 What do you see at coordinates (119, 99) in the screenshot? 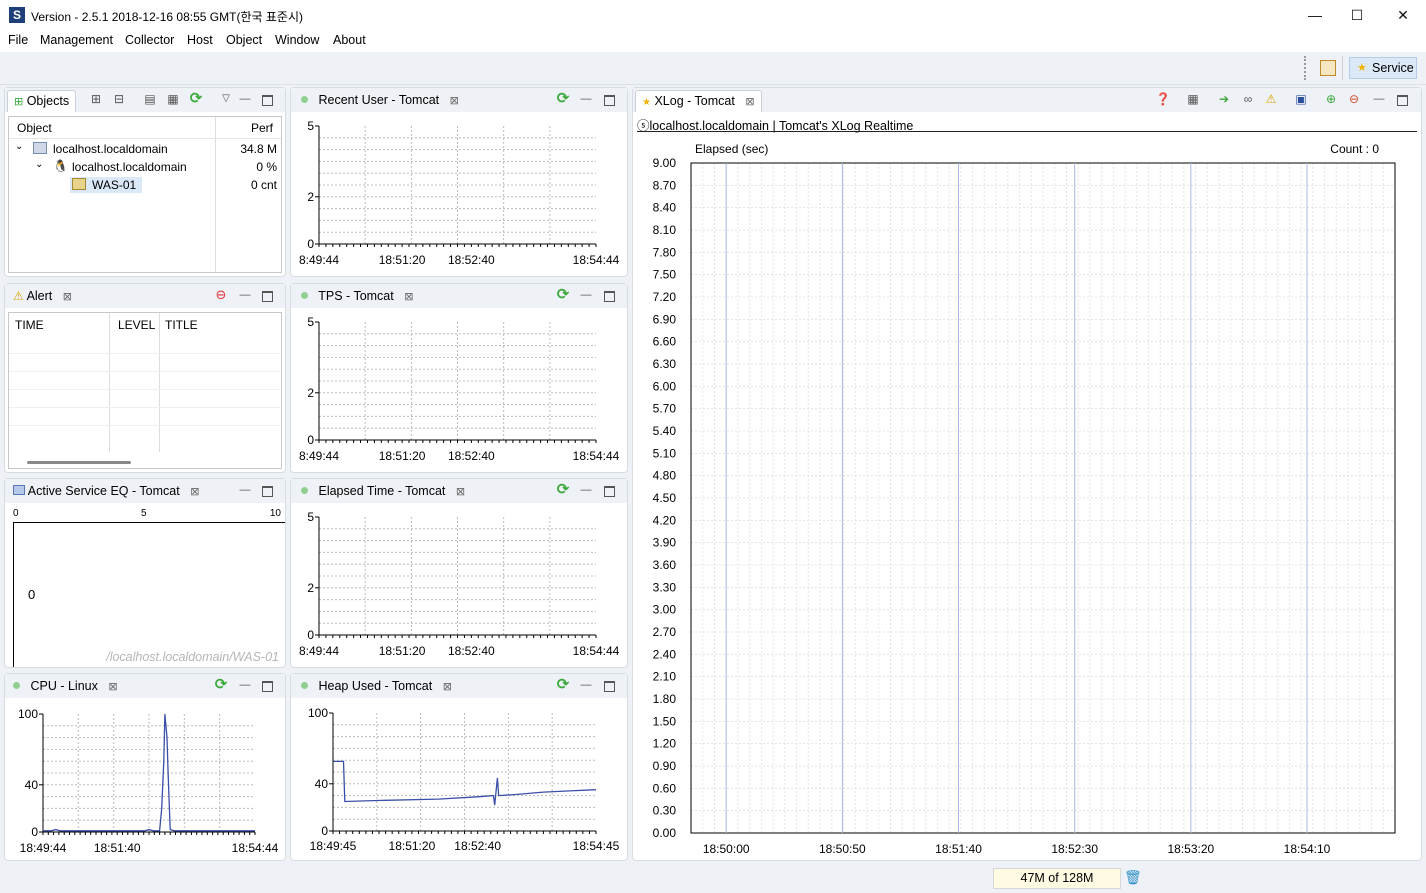
I see `collapse-all-icon: ⊟` at bounding box center [119, 99].